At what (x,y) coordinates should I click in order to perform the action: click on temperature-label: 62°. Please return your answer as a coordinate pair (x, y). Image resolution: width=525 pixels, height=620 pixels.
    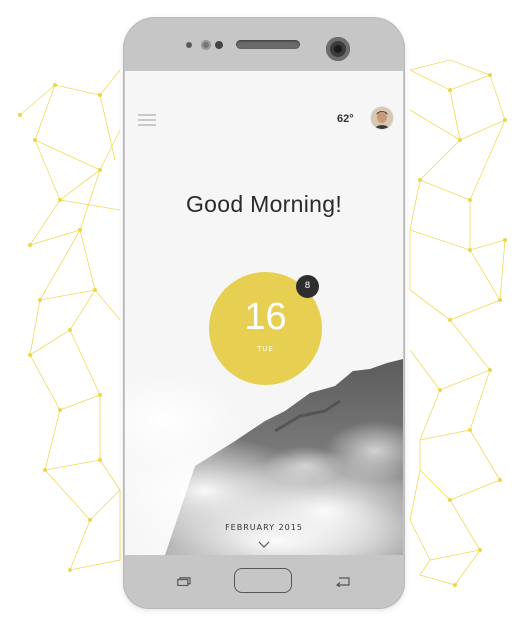
    Looking at the image, I should click on (345, 119).